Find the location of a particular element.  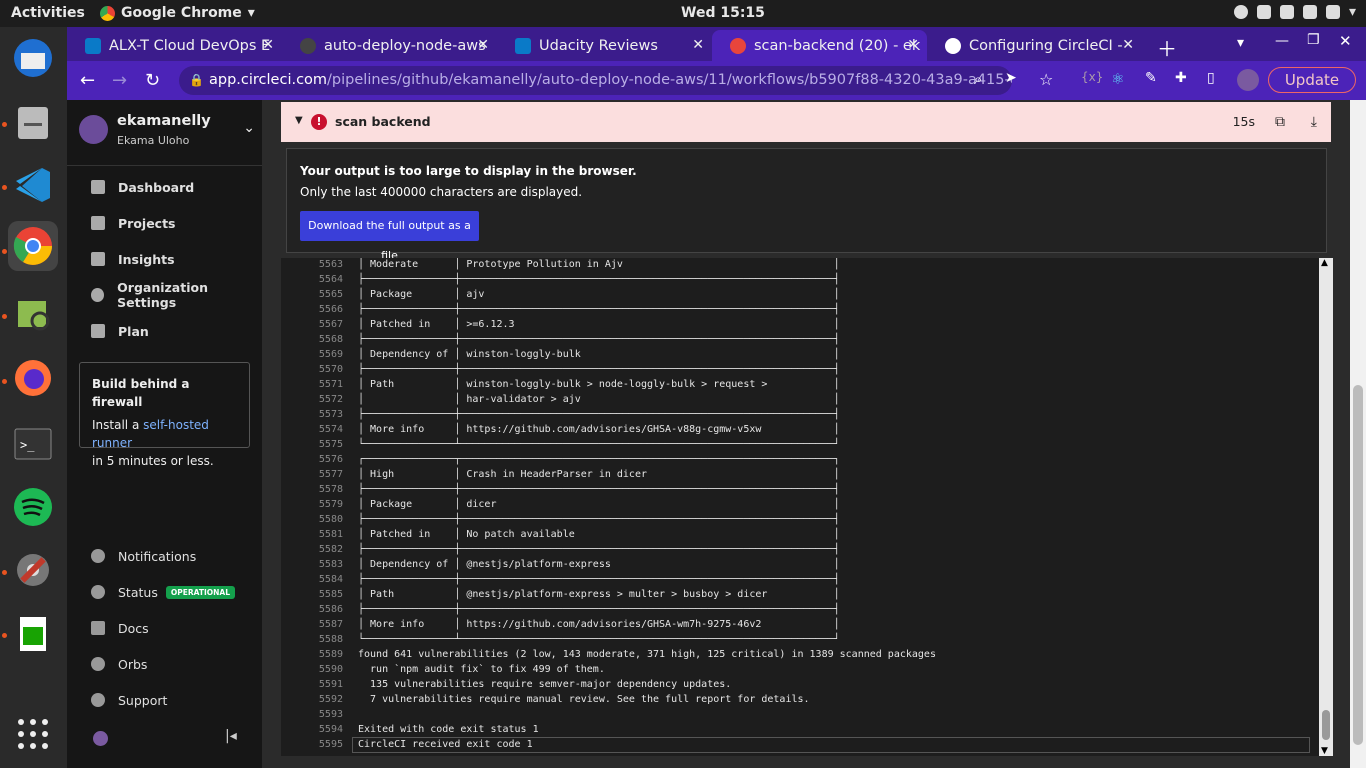

chevron-down-icon: ▼ is located at coordinates (299, 120).